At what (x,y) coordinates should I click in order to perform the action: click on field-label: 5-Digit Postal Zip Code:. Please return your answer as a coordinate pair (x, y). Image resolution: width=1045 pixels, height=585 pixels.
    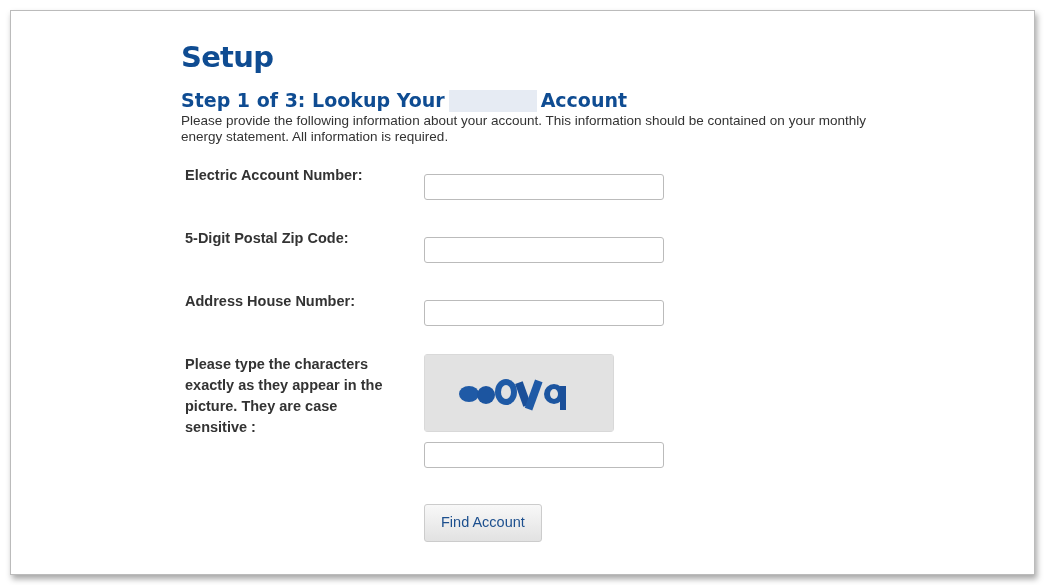
    Looking at the image, I should click on (267, 238).